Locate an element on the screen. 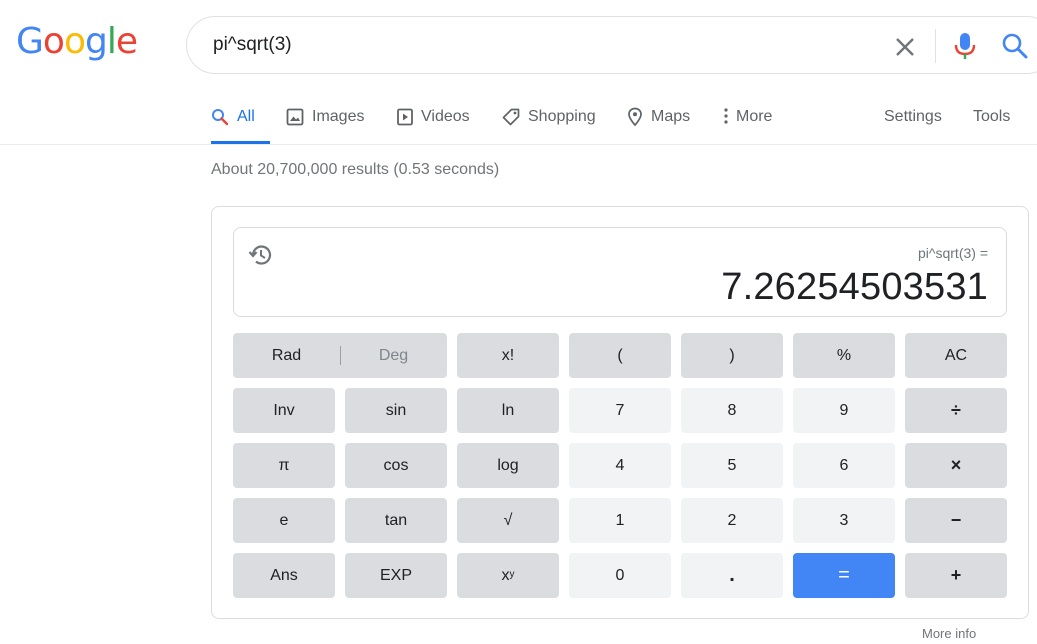 This screenshot has height=644, width=1037. logo-letter: e is located at coordinates (126, 41).